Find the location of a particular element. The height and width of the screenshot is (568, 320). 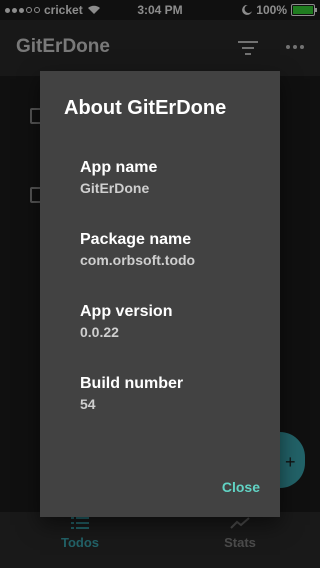

app-version-field: App version 0.0.22 is located at coordinates (126, 321).